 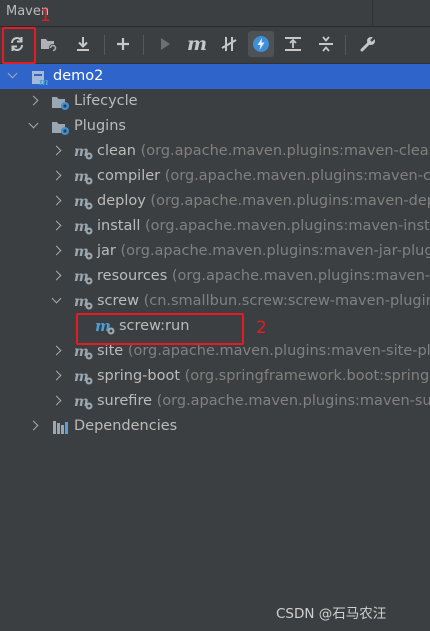 I want to click on lifecycle-folder-icon, so click(x=60, y=102).